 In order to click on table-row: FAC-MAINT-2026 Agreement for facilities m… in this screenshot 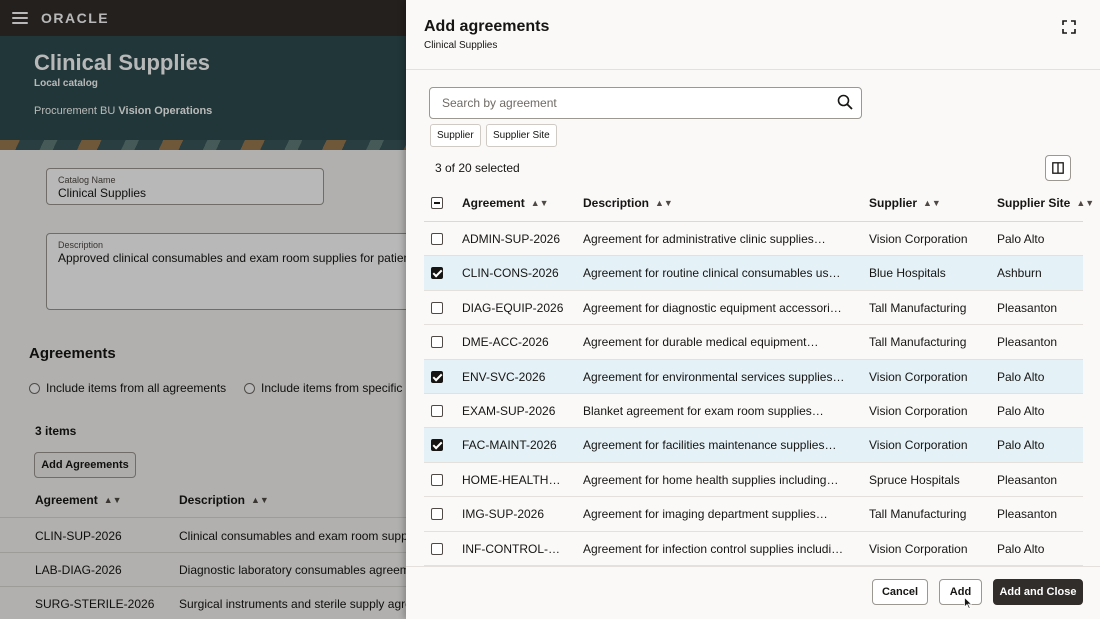, I will do `click(753, 445)`.